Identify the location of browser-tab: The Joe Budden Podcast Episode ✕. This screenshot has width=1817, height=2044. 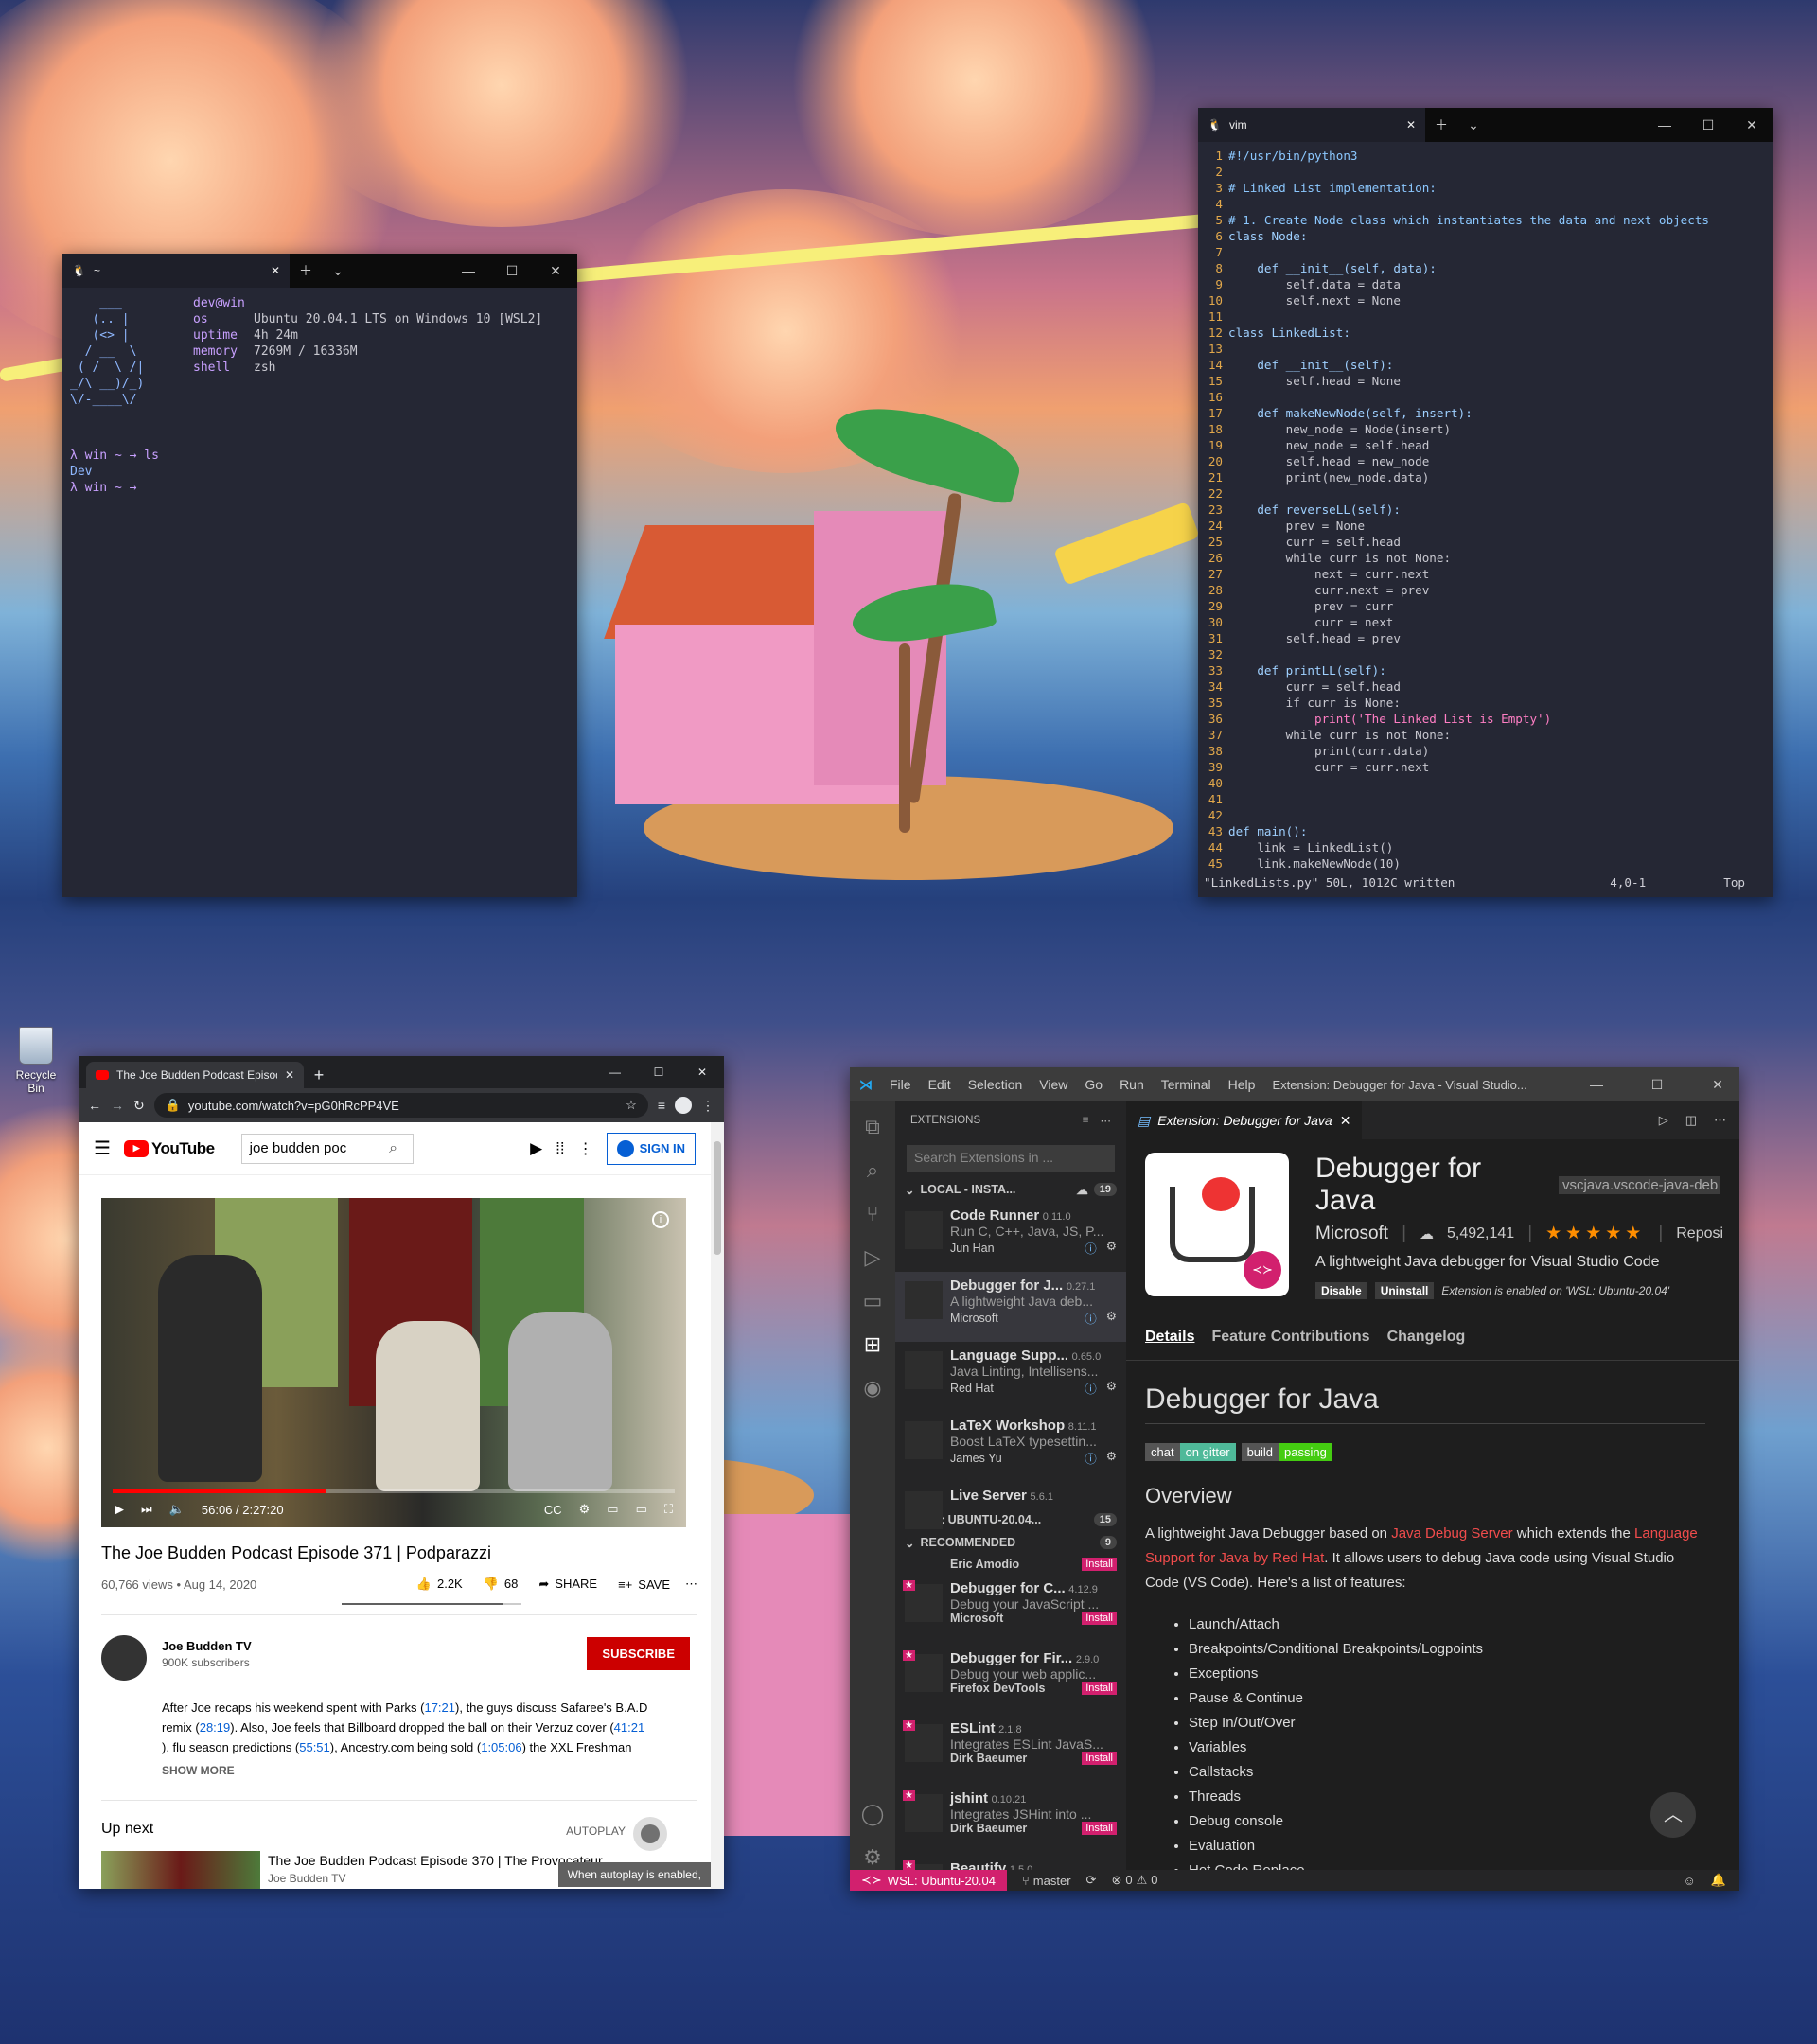
(195, 1075).